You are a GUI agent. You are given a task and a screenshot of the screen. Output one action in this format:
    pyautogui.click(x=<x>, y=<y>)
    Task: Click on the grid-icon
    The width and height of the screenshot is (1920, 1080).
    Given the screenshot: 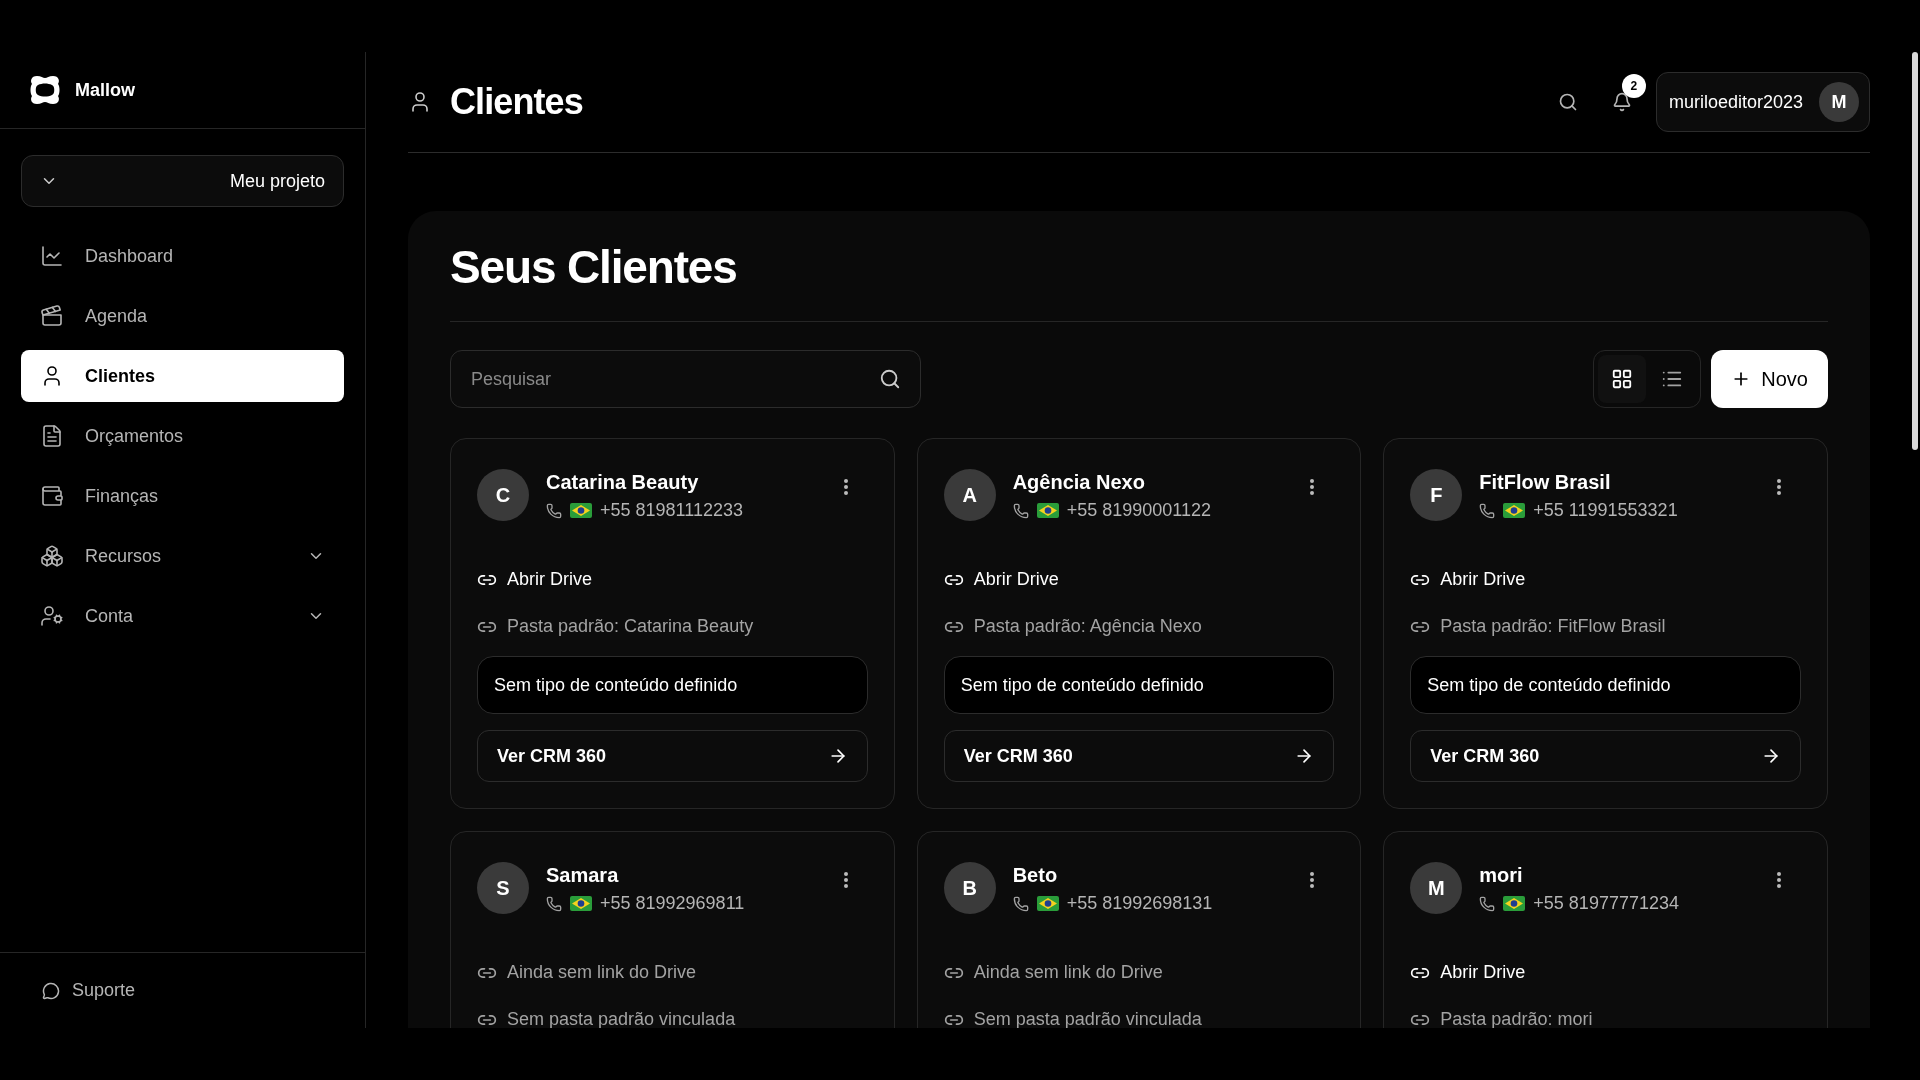 What is the action you would take?
    pyautogui.click(x=1622, y=379)
    